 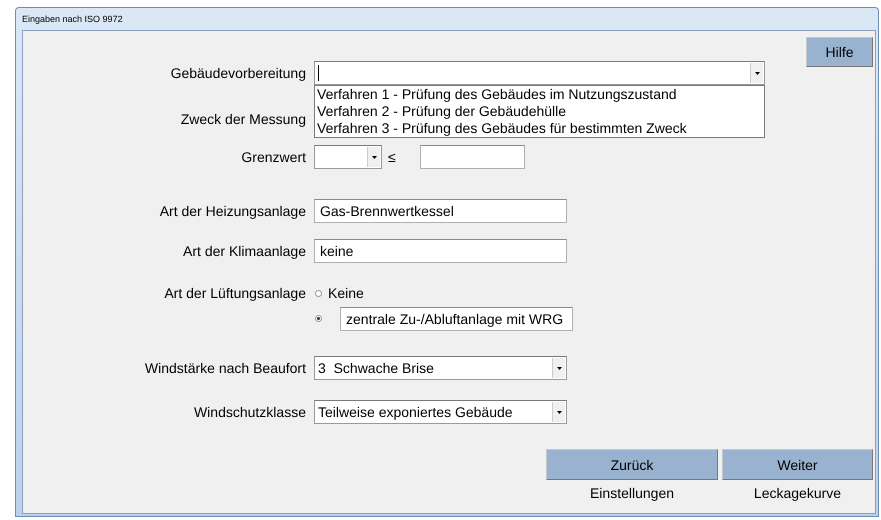 What do you see at coordinates (440, 412) in the screenshot?
I see `dropdown-field: Teilweise exponiertes Gebäude` at bounding box center [440, 412].